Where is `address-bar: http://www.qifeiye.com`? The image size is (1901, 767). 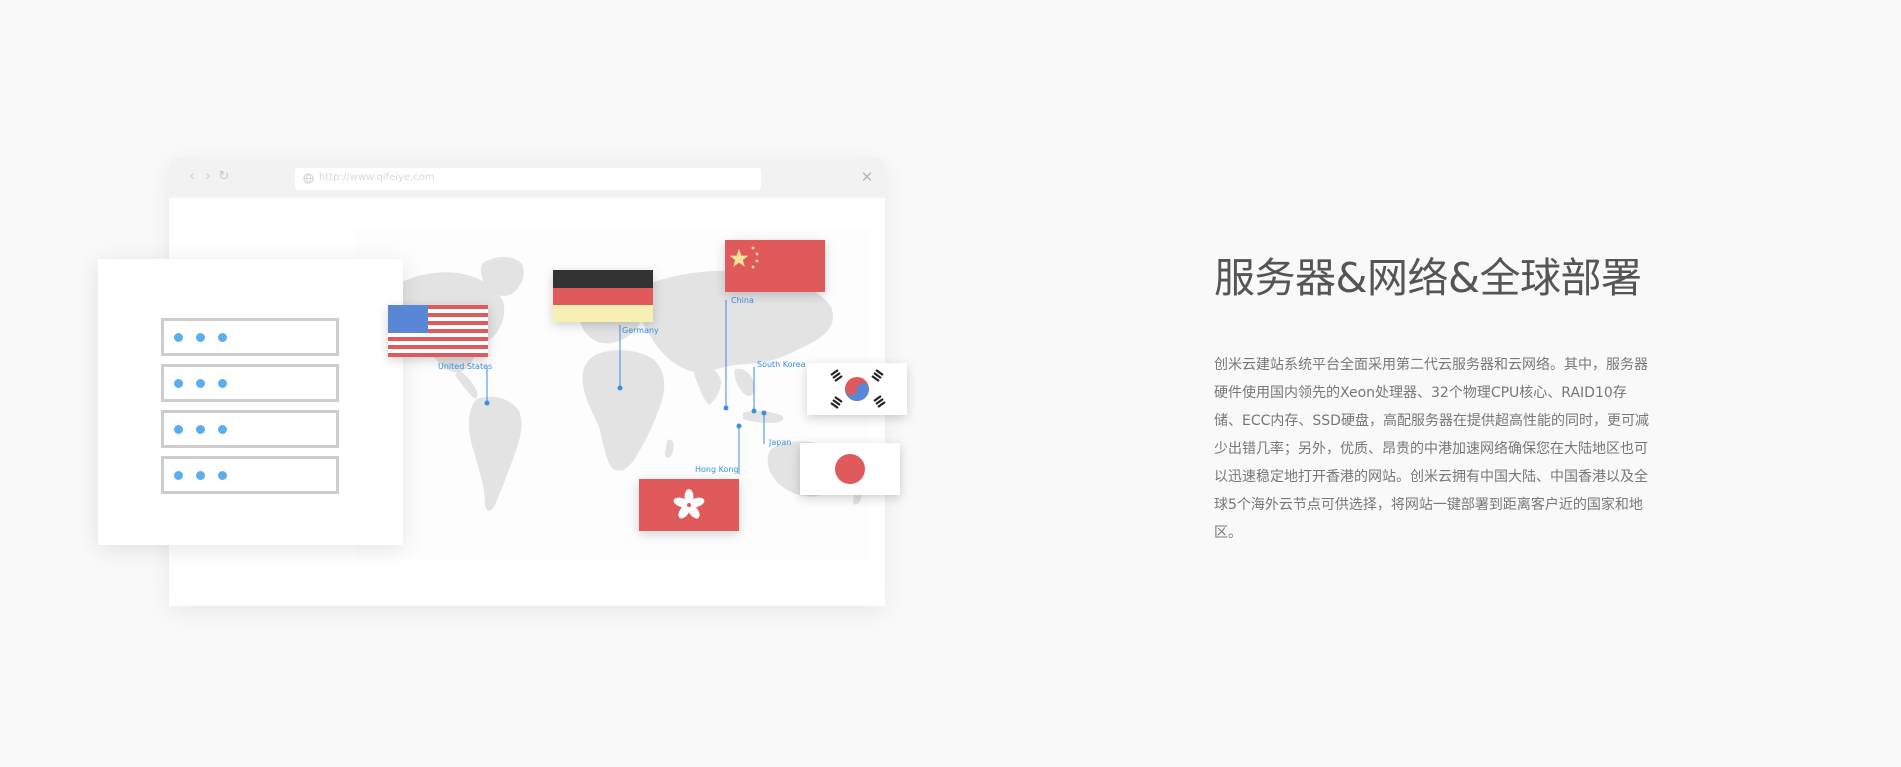
address-bar: http://www.qifeiye.com is located at coordinates (528, 179).